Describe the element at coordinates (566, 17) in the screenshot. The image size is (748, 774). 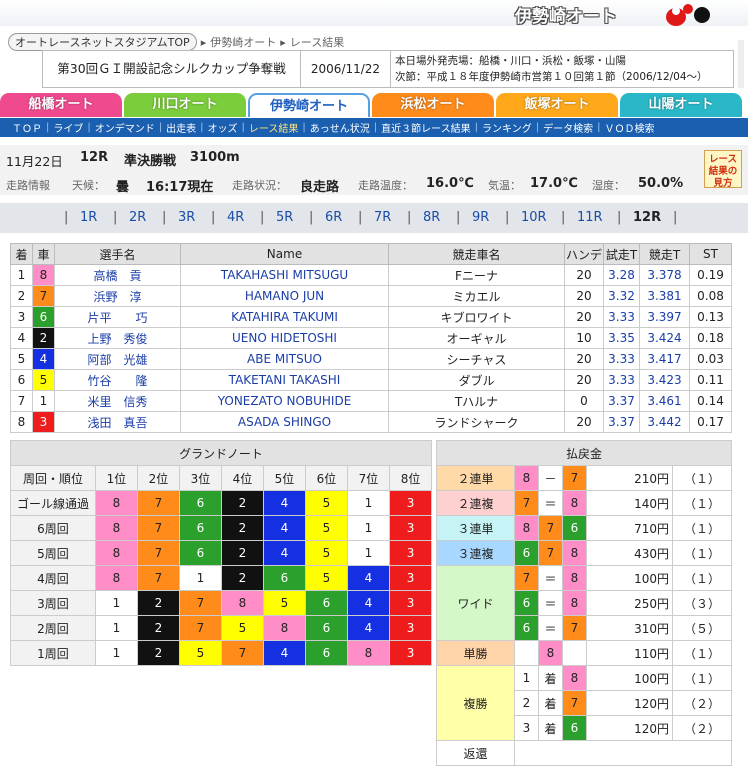
I see `brand-title: 伊勢崎オート` at that location.